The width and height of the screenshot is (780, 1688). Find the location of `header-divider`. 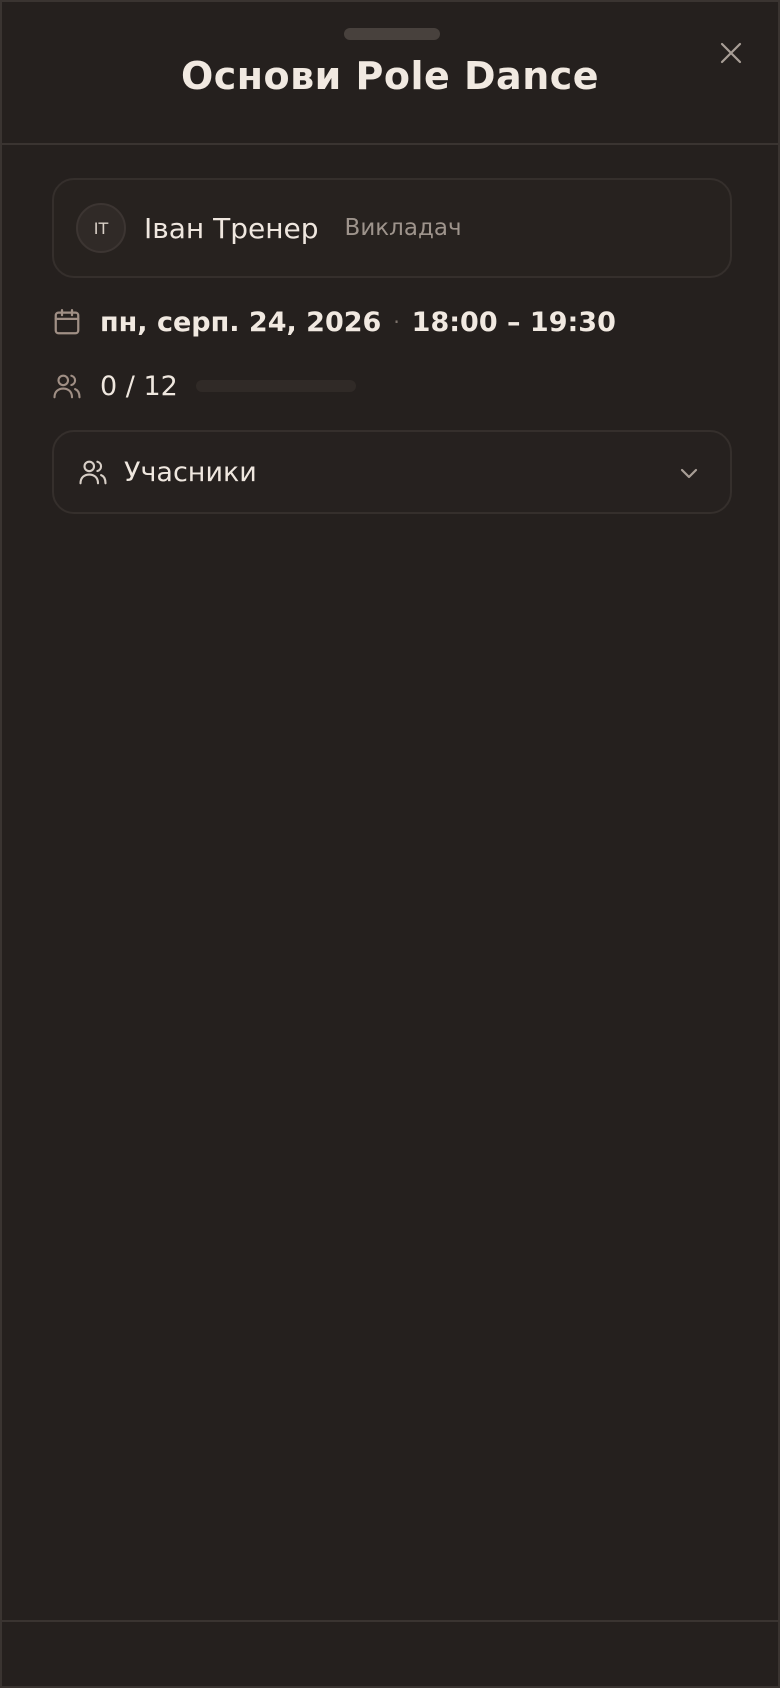

header-divider is located at coordinates (390, 144).